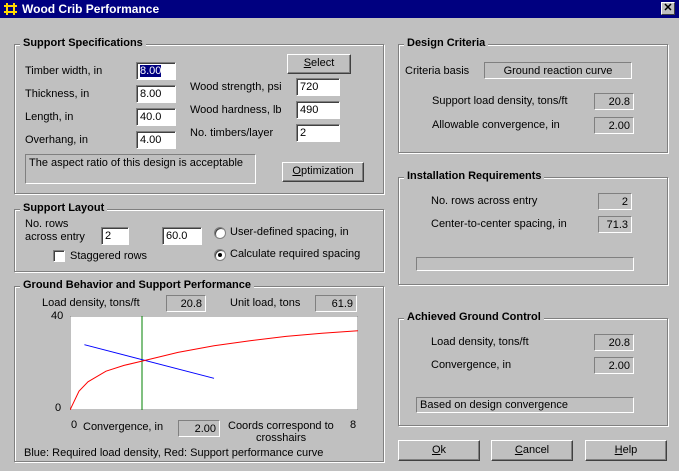 Image resolution: width=679 pixels, height=471 pixels. What do you see at coordinates (156, 117) in the screenshot?
I see `length-field: 40.0` at bounding box center [156, 117].